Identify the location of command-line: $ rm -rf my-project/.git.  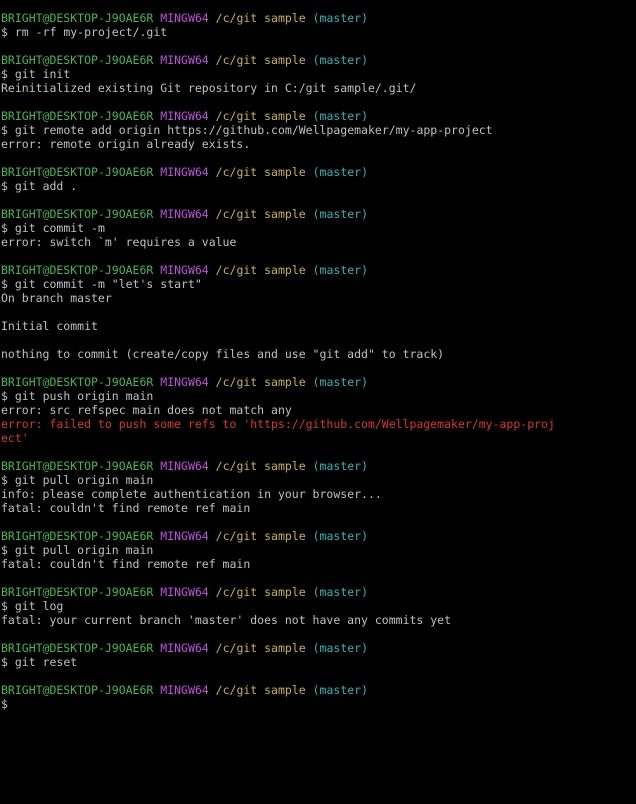
(318, 32).